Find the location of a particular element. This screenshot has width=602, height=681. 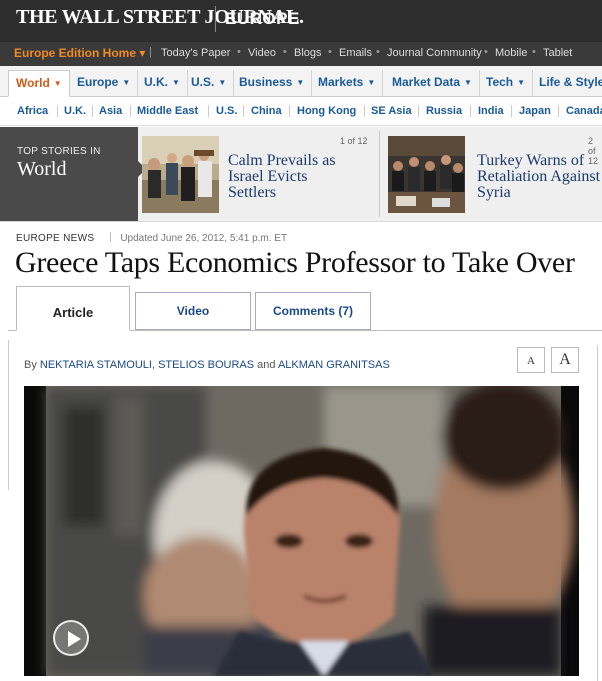

headline-line: Settlers is located at coordinates (252, 192).